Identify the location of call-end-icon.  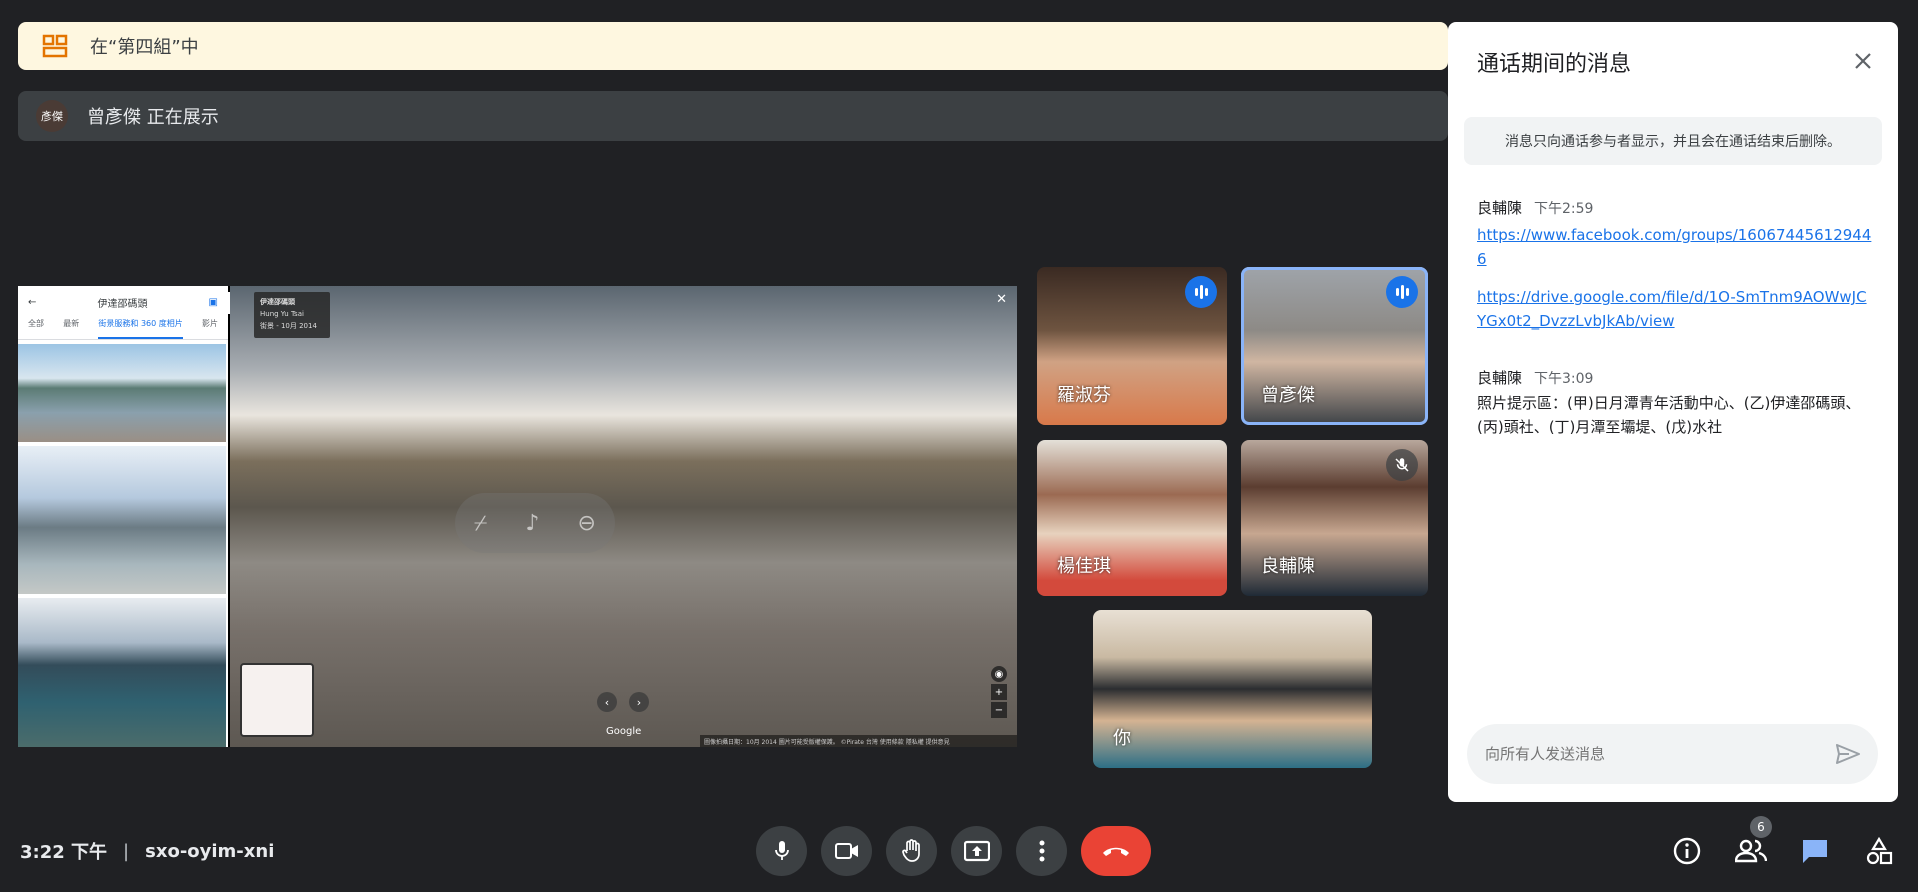
(1116, 851).